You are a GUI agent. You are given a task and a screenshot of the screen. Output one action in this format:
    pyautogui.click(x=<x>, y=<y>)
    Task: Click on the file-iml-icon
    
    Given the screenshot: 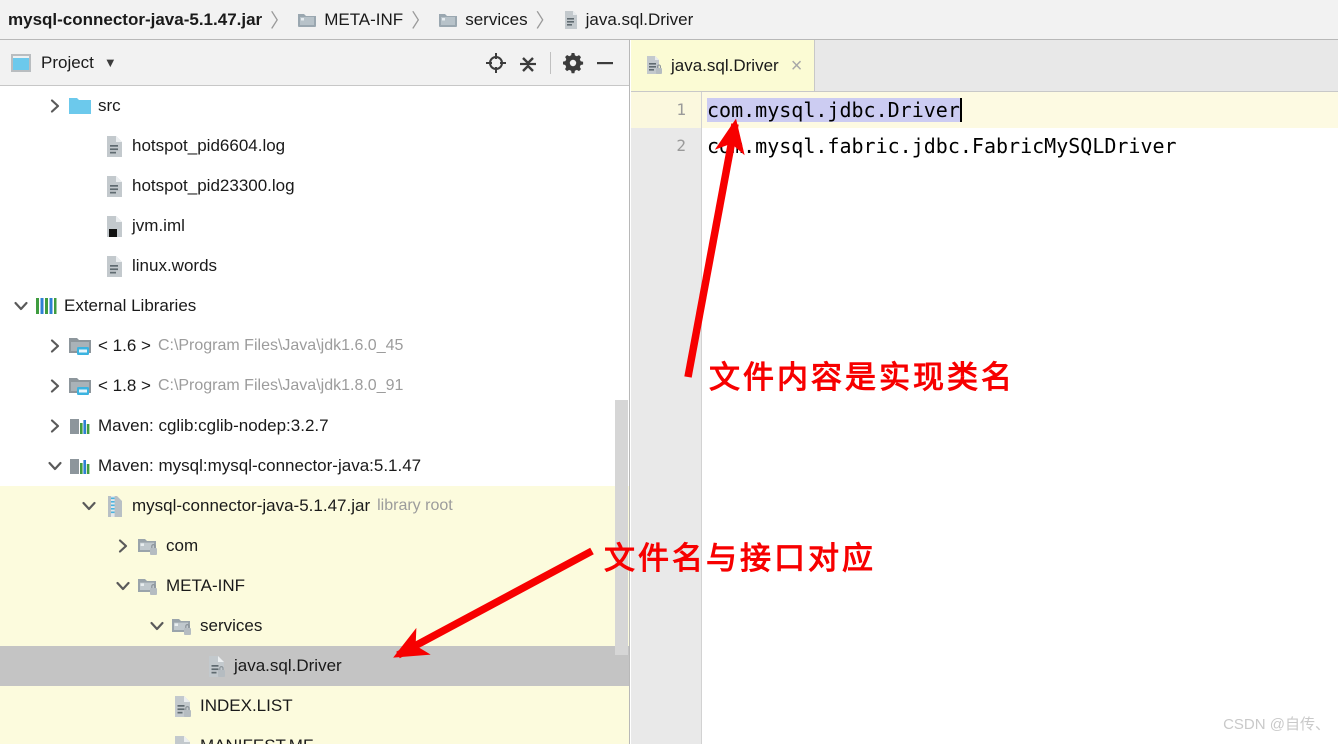 What is the action you would take?
    pyautogui.click(x=114, y=226)
    